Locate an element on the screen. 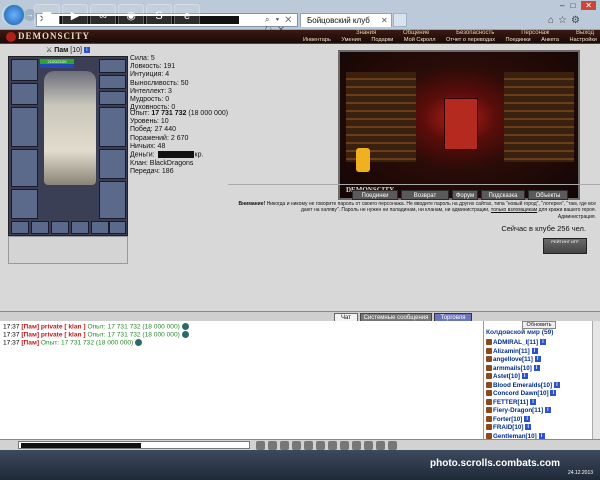 This screenshot has width=600, height=480. fights-button: Поединки is located at coordinates (375, 195).